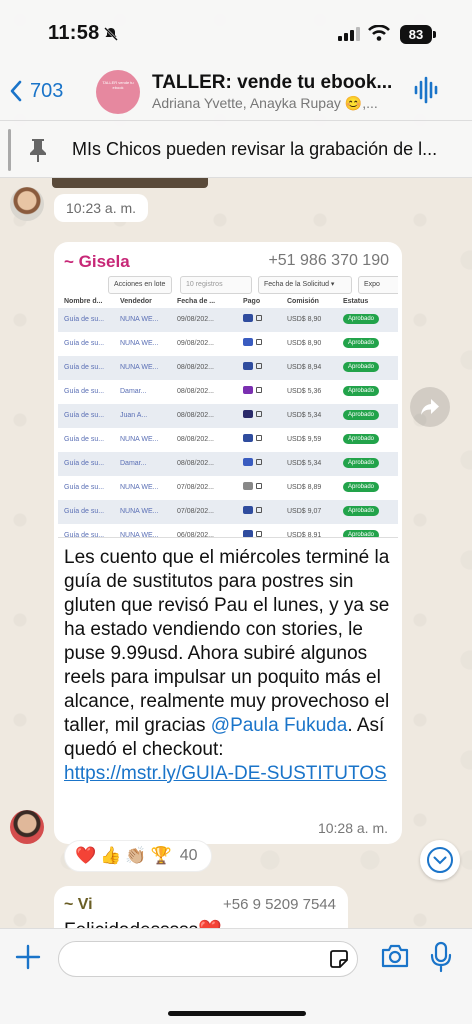 This screenshot has height=1024, width=472. What do you see at coordinates (47, 90) in the screenshot?
I see `back-count: 703` at bounding box center [47, 90].